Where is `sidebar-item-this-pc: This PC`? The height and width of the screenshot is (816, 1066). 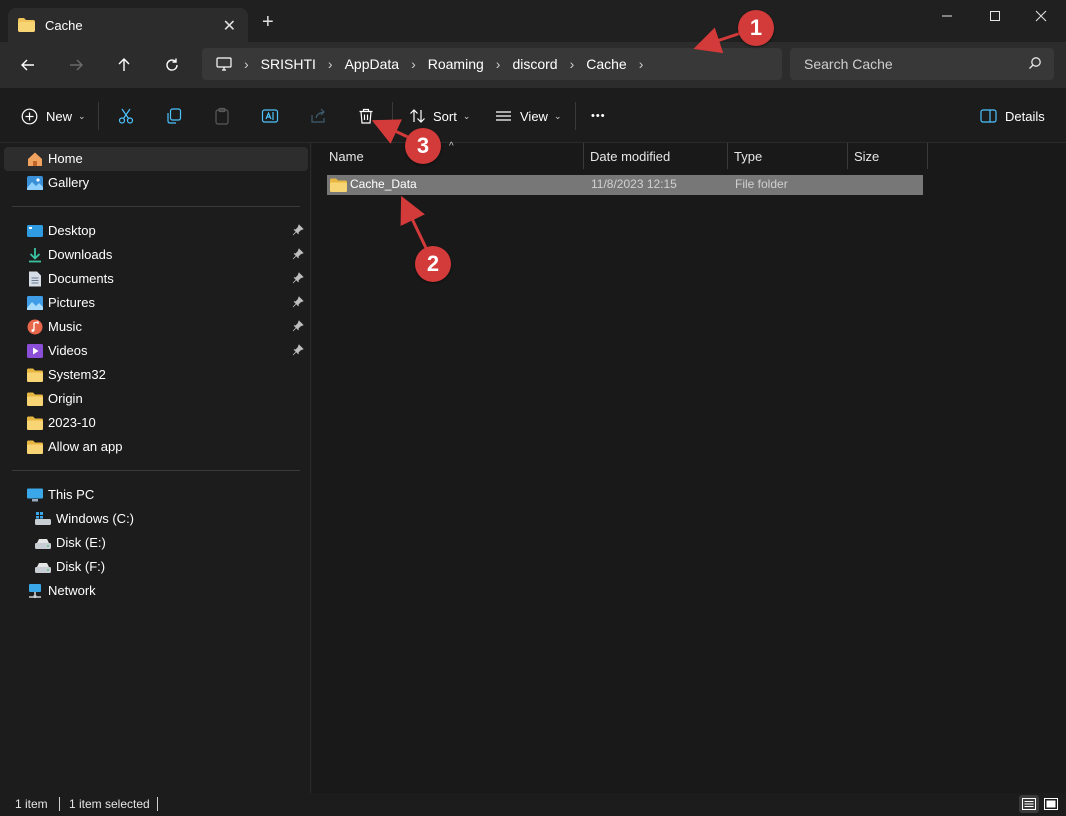
sidebar-item-this-pc: This PC is located at coordinates (156, 495).